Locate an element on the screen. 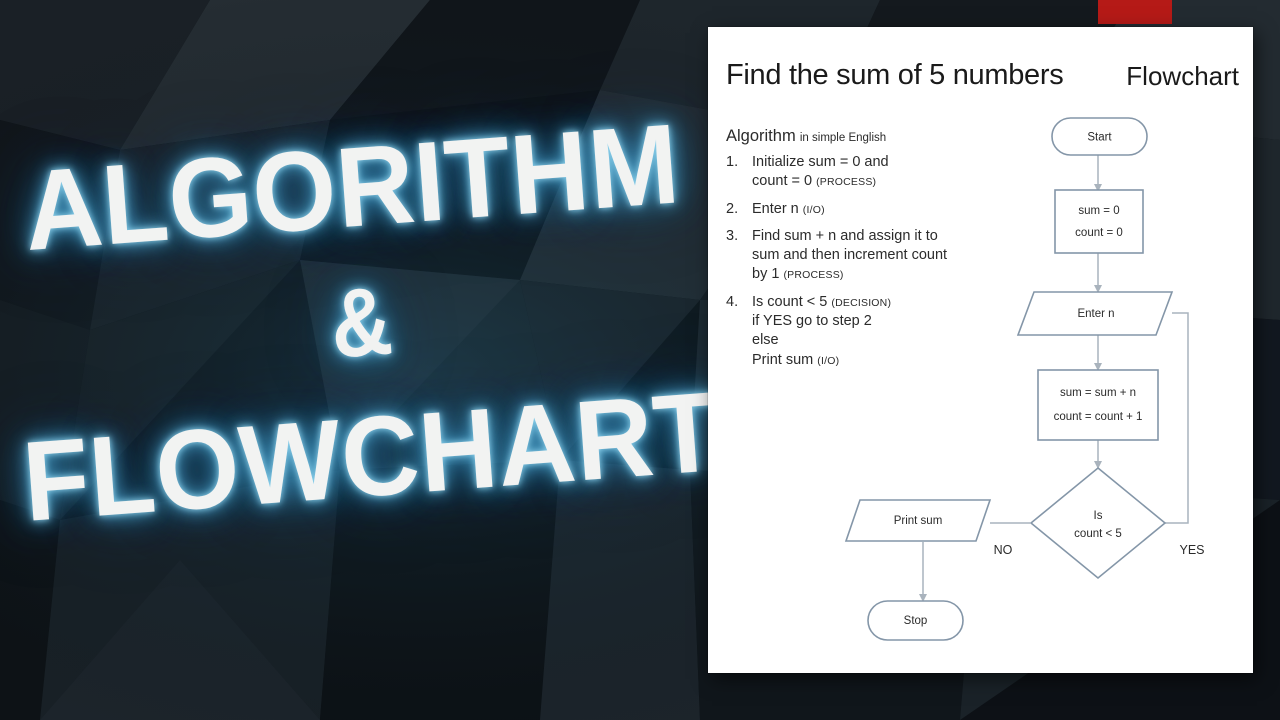  flow-node-start: Start is located at coordinates (1099, 136).